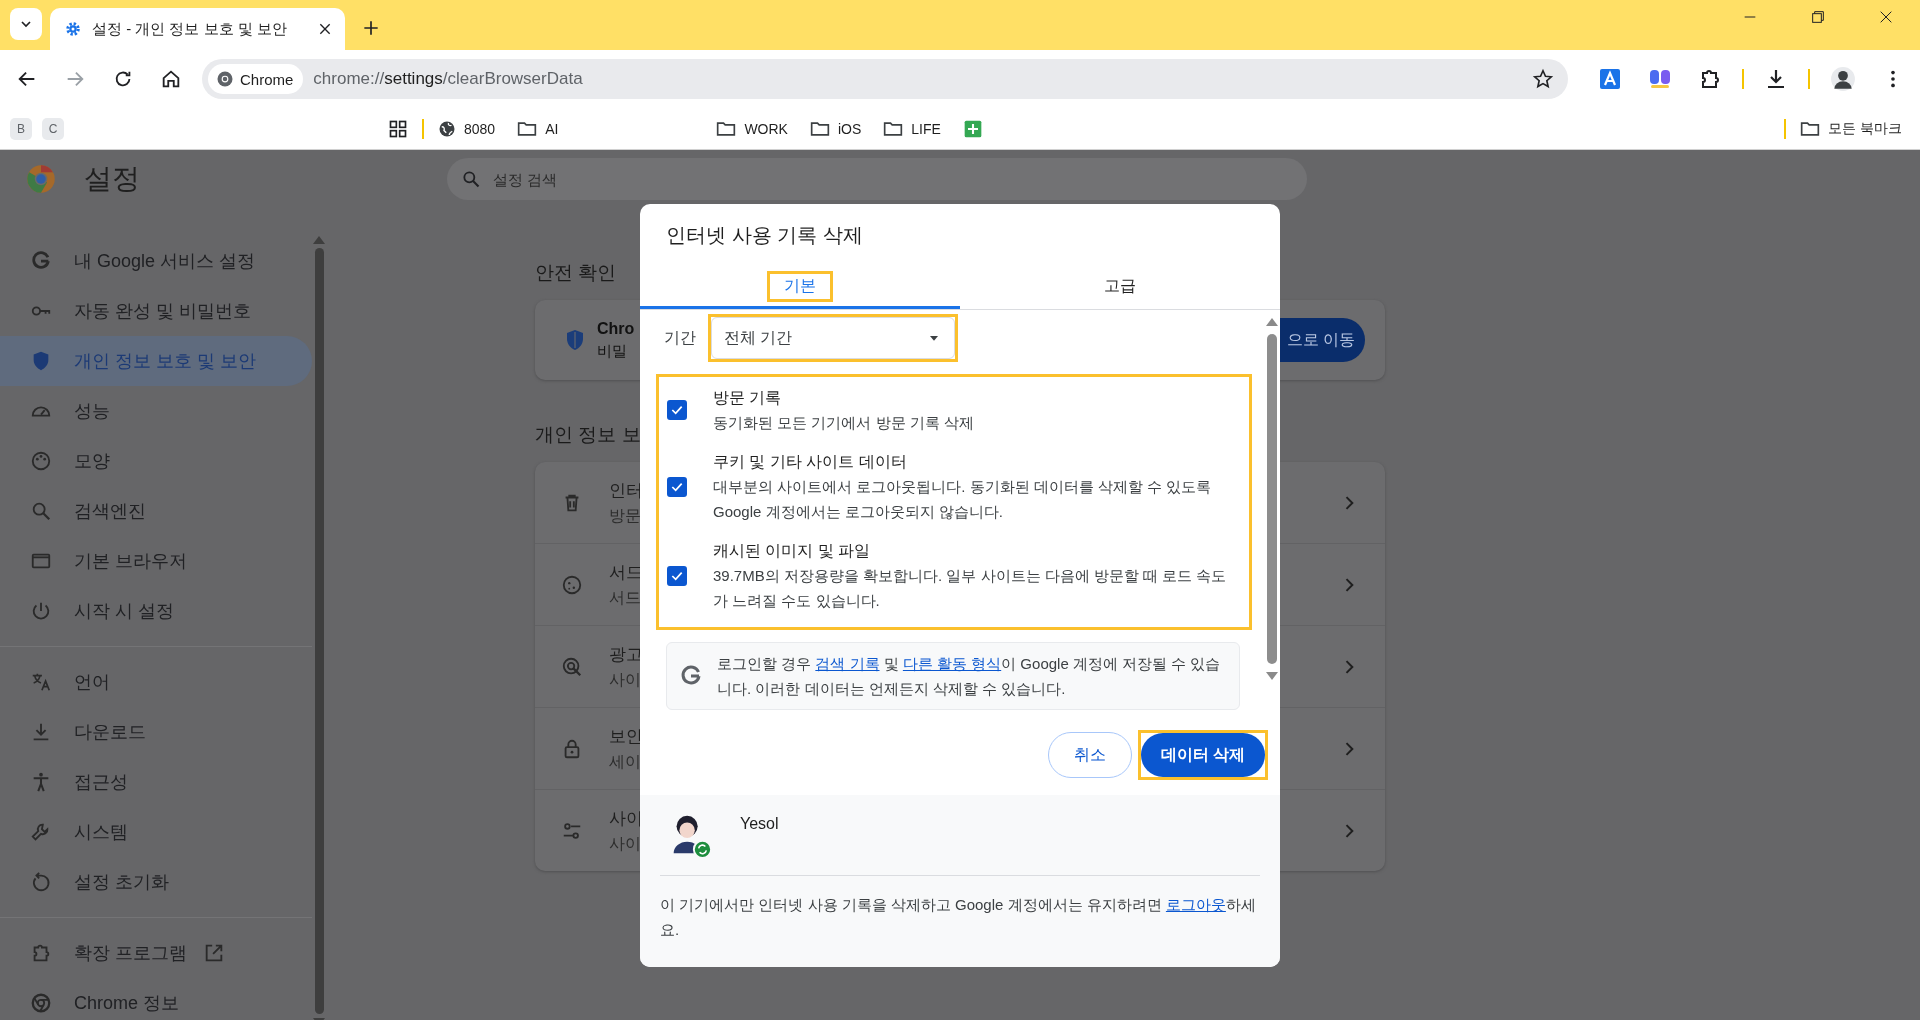 This screenshot has width=1920, height=1020. I want to click on card-title: Chro, so click(616, 328).